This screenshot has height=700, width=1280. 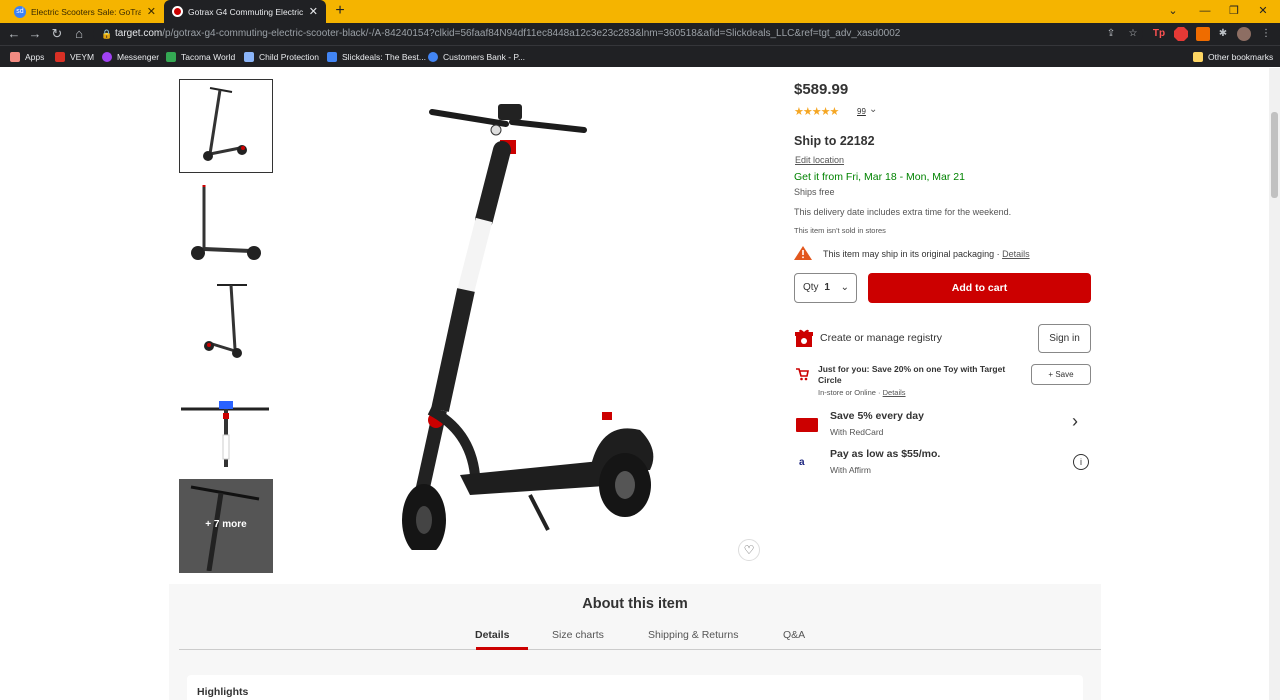 What do you see at coordinates (528, 327) in the screenshot?
I see `product-hero-image` at bounding box center [528, 327].